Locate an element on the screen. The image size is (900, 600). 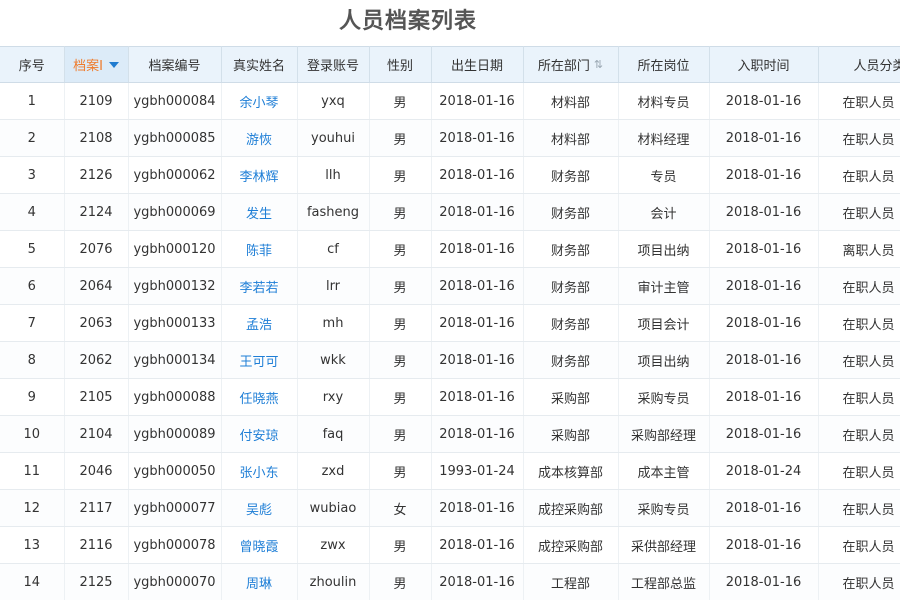
sort-toggle-icon: ⇅ is located at coordinates (598, 64).